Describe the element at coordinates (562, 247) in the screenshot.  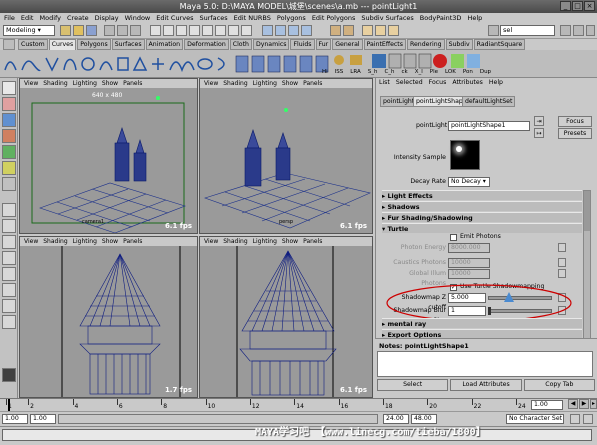
I see `map-photon-energy-icon` at that location.